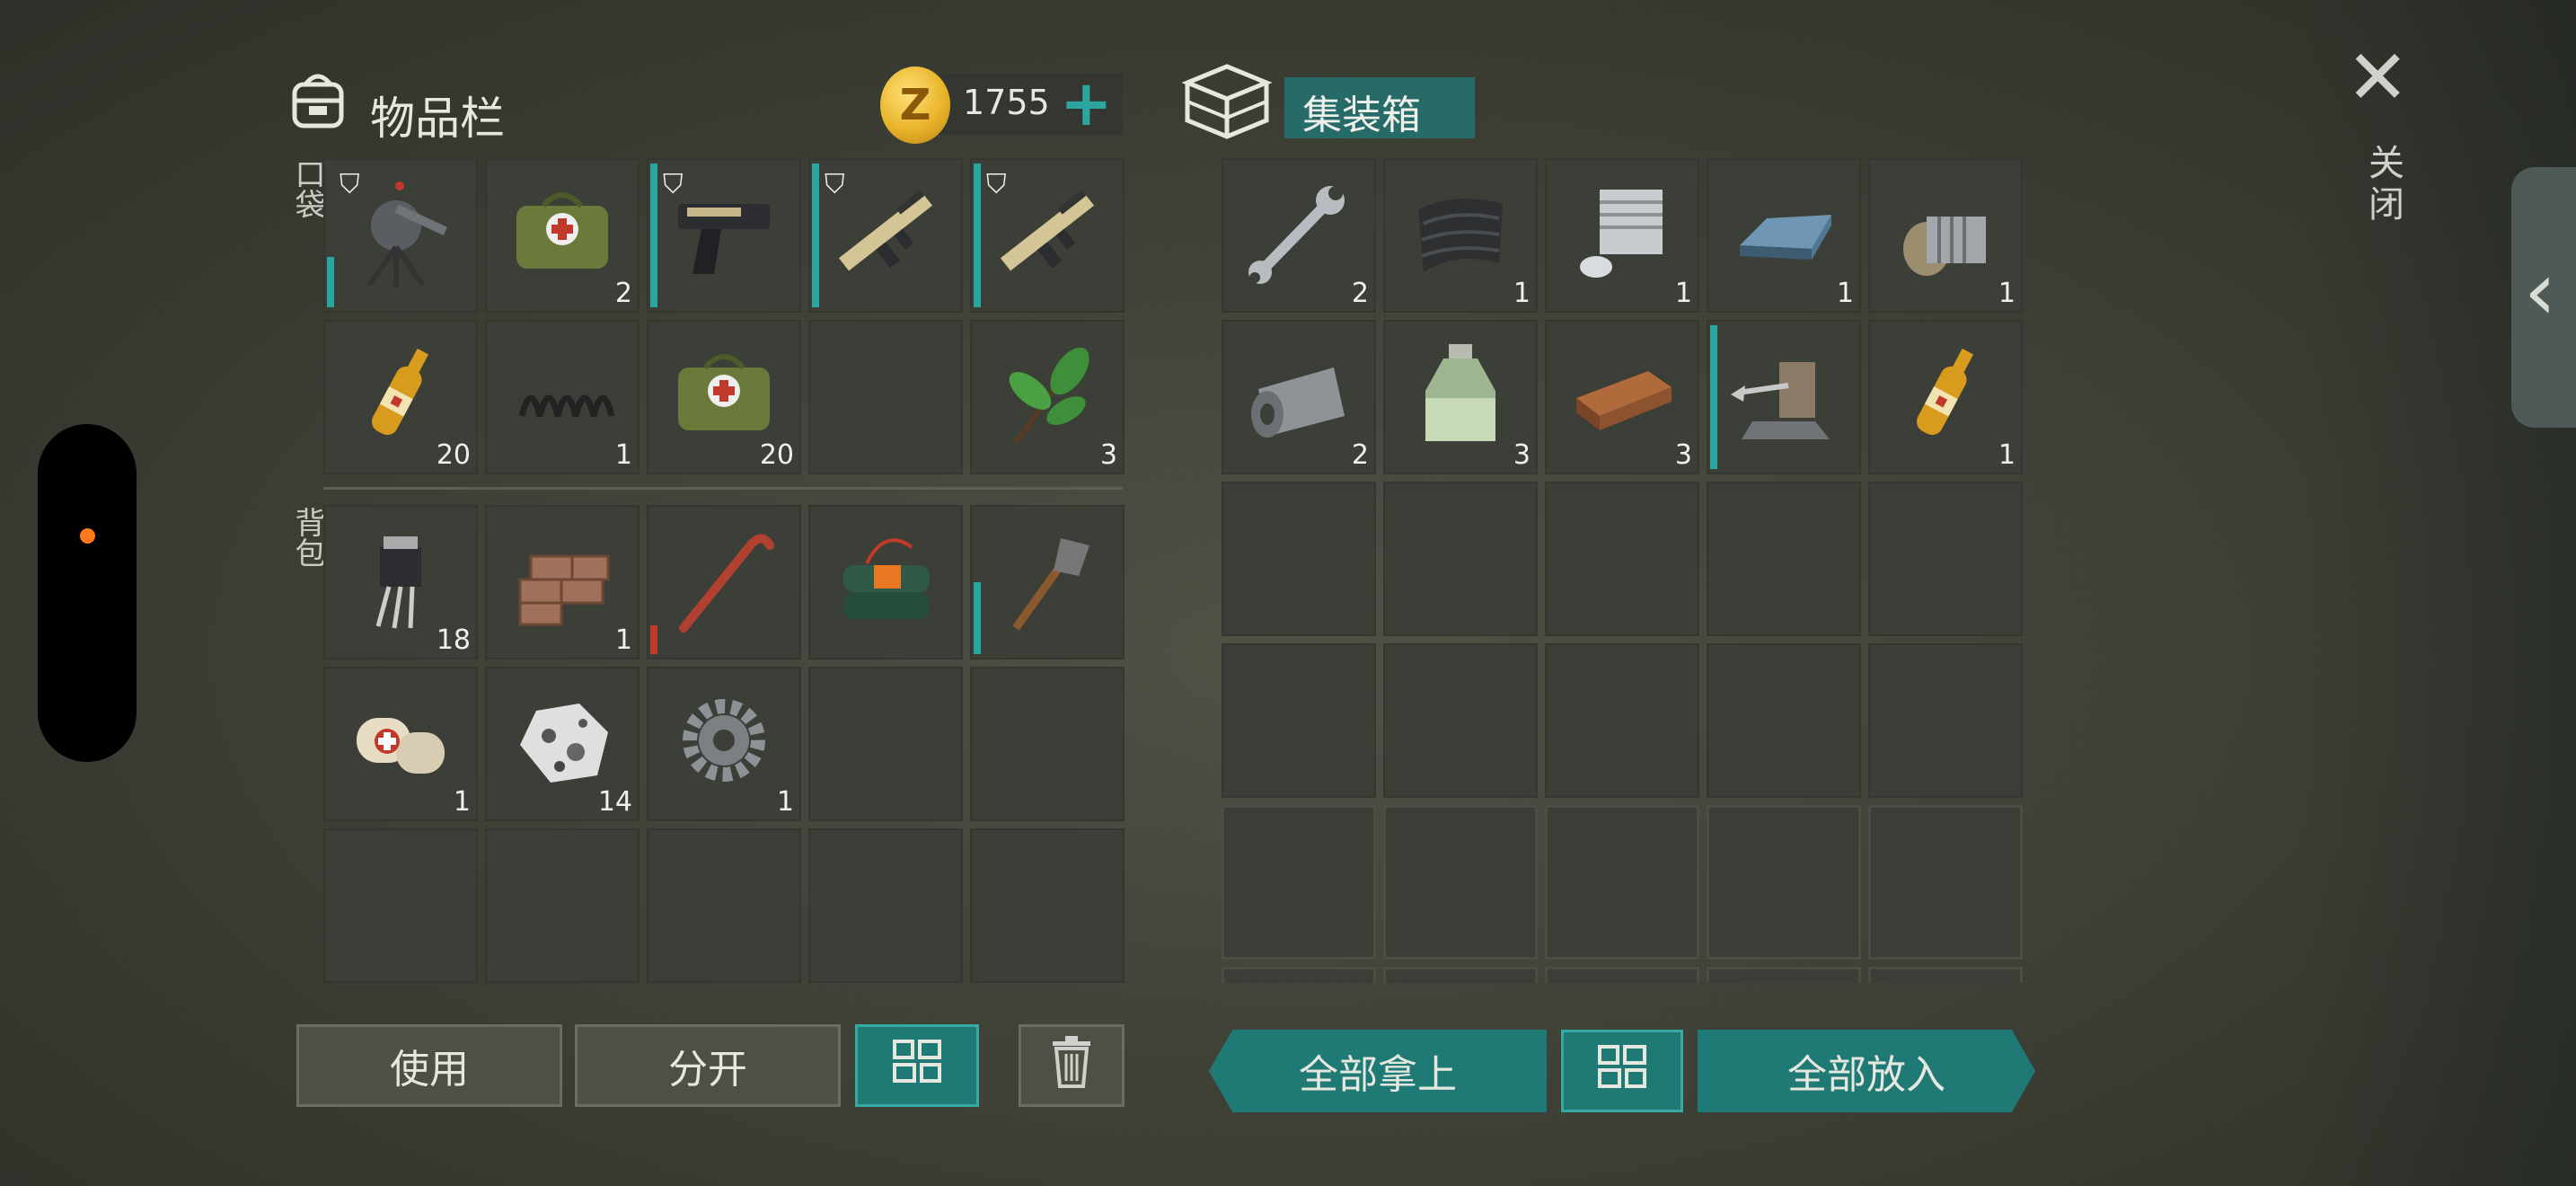  I want to click on metal-ingot-icon, so click(1783, 231).